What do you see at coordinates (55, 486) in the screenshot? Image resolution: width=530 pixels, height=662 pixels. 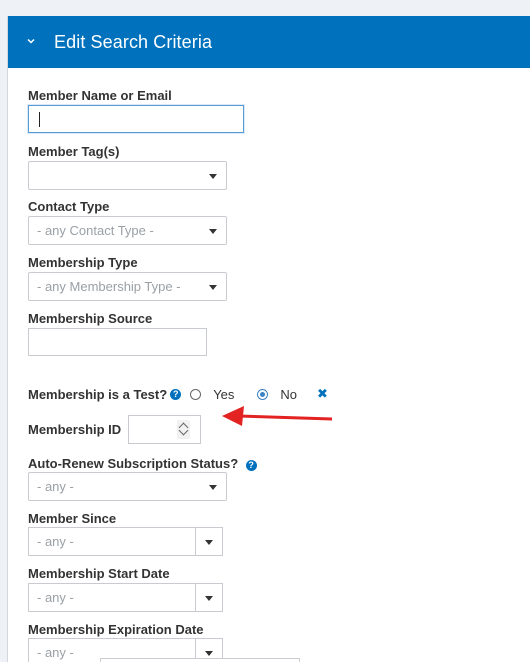 I see `auto-renew-placeholder: - any -` at bounding box center [55, 486].